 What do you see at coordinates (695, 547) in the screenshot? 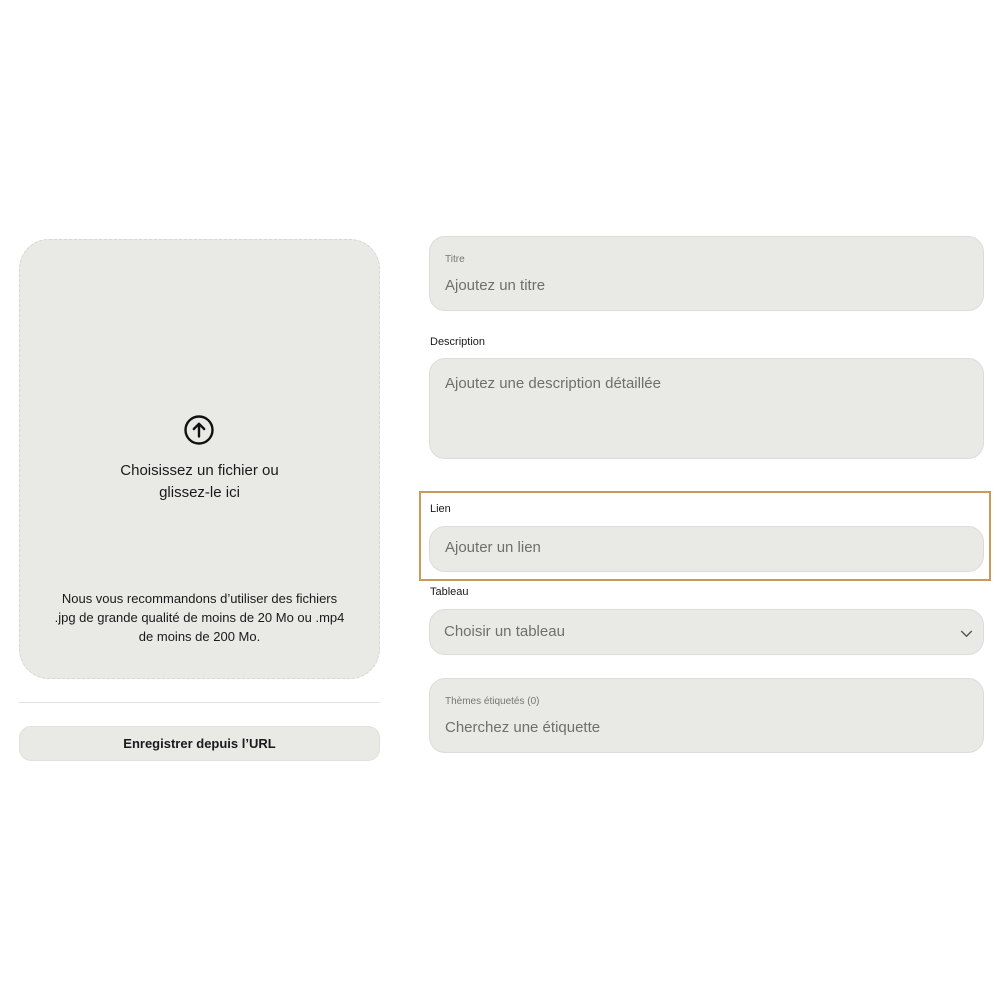
I see `link-input` at bounding box center [695, 547].